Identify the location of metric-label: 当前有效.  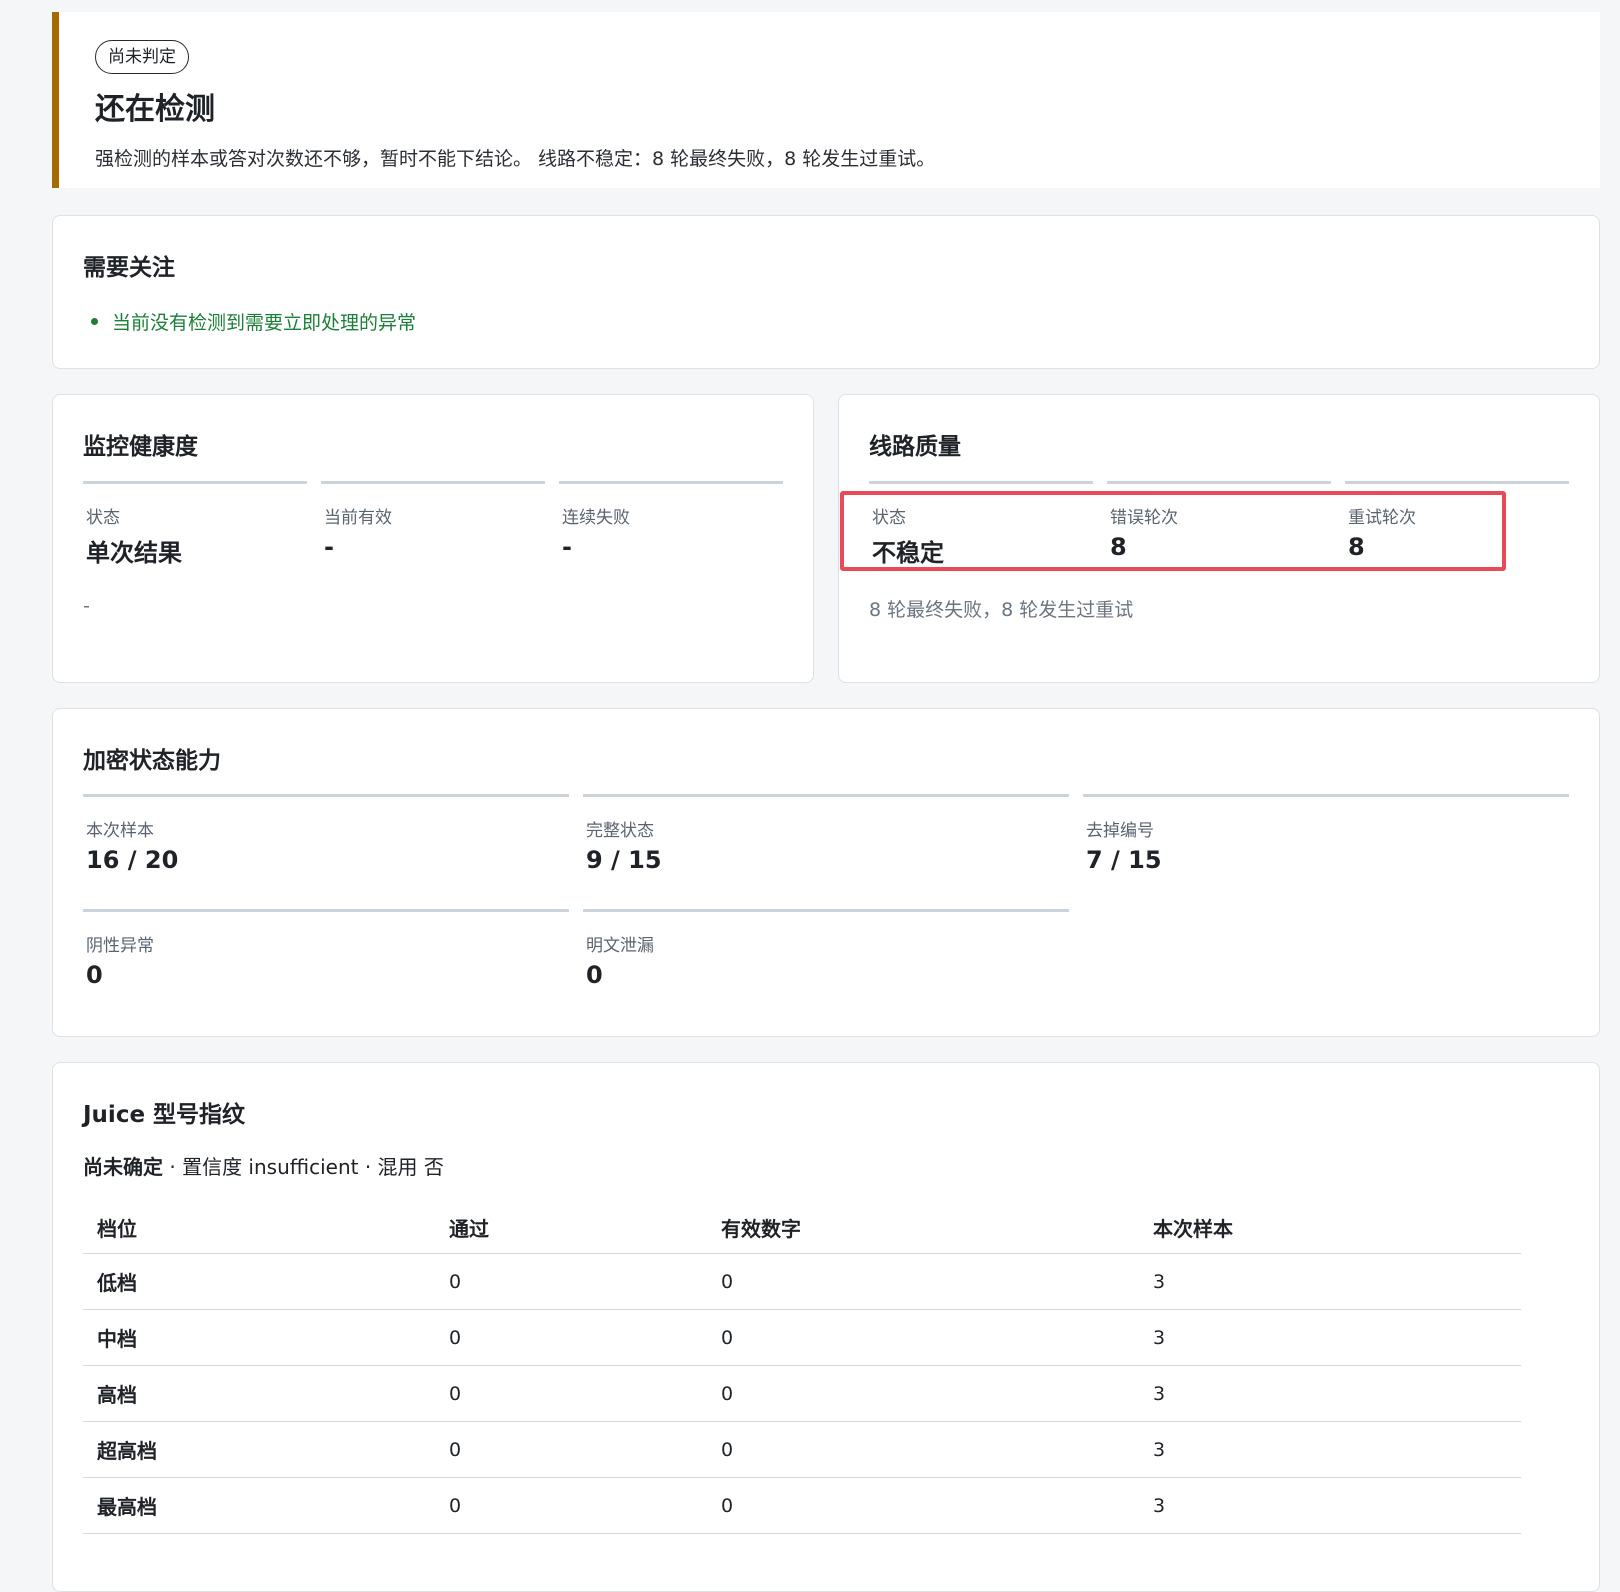
(358, 518).